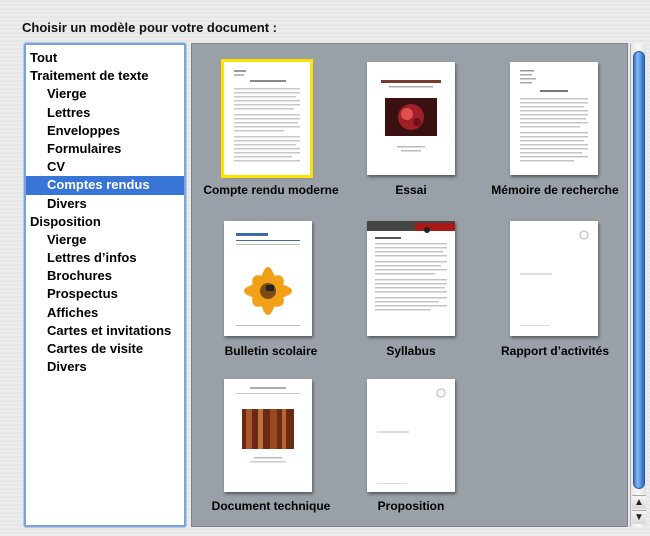  I want to click on sidebar-item-lettres: Lettres, so click(105, 113).